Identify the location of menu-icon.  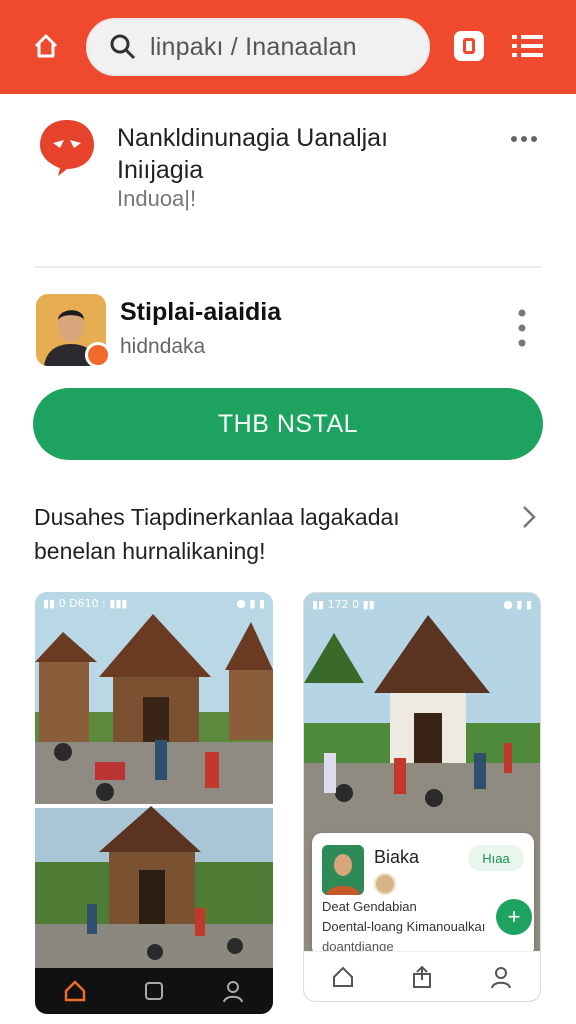
(528, 46).